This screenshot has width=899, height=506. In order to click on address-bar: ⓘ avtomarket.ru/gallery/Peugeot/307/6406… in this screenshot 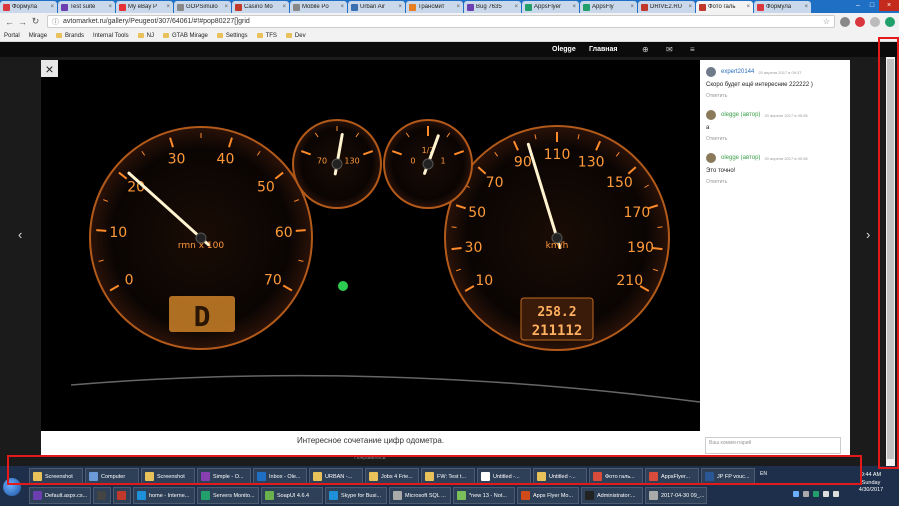, I will do `click(441, 21)`.